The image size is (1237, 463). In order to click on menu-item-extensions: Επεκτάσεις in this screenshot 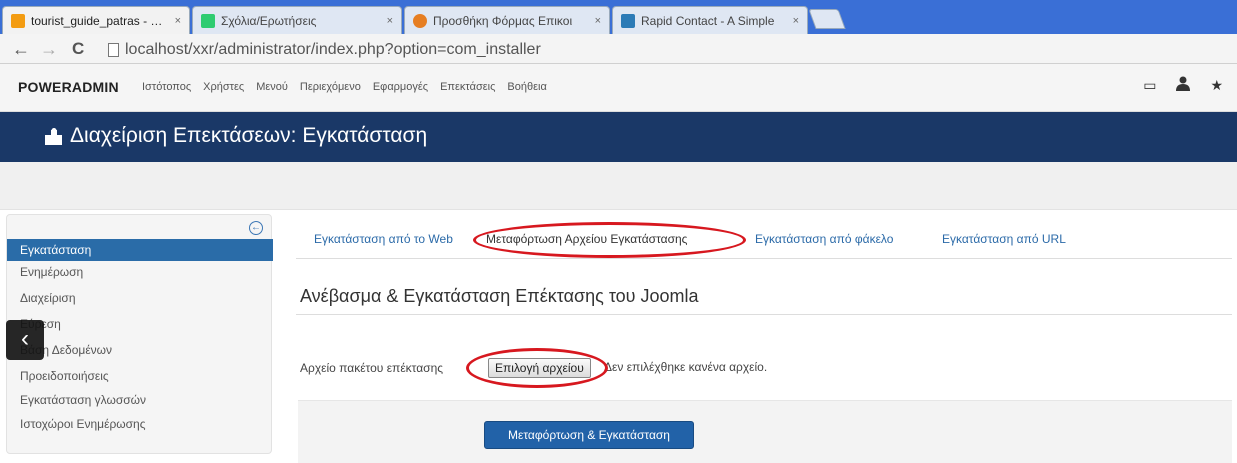, I will do `click(467, 87)`.